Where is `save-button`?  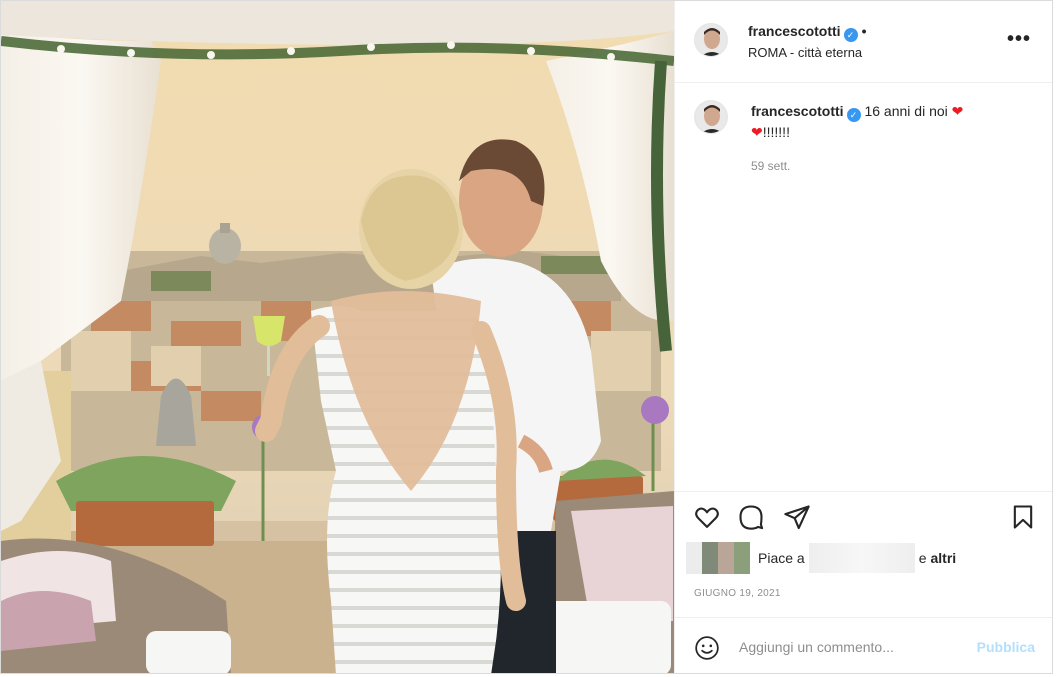
save-button is located at coordinates (1023, 517).